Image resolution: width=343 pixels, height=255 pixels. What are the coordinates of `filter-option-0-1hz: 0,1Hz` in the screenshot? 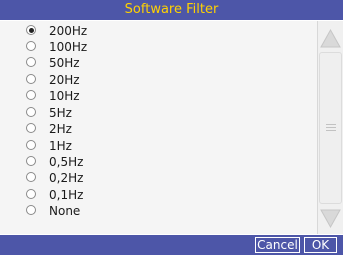 It's located at (158, 195).